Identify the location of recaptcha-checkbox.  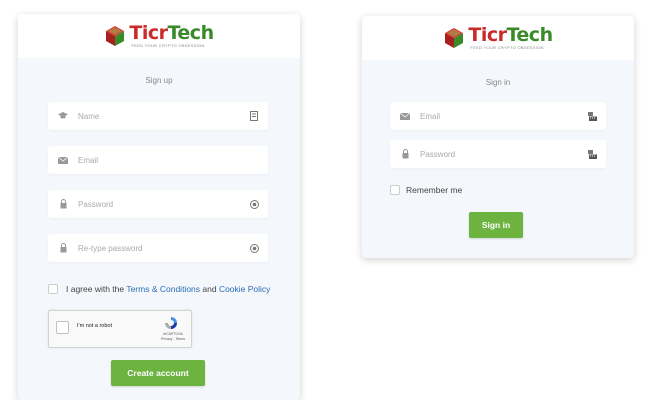
(62, 327).